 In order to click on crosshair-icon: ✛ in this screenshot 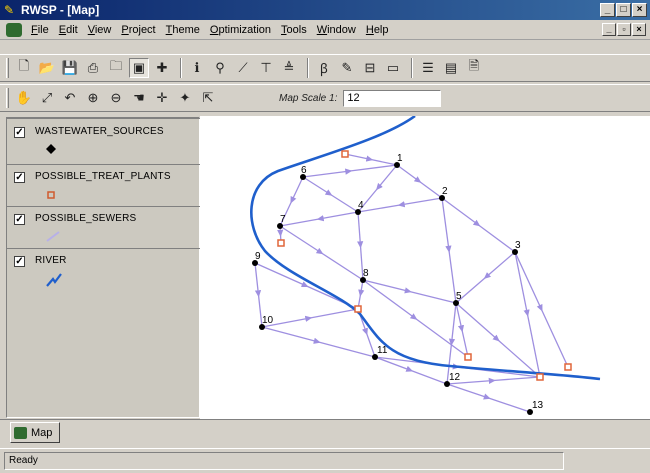, I will do `click(162, 98)`.